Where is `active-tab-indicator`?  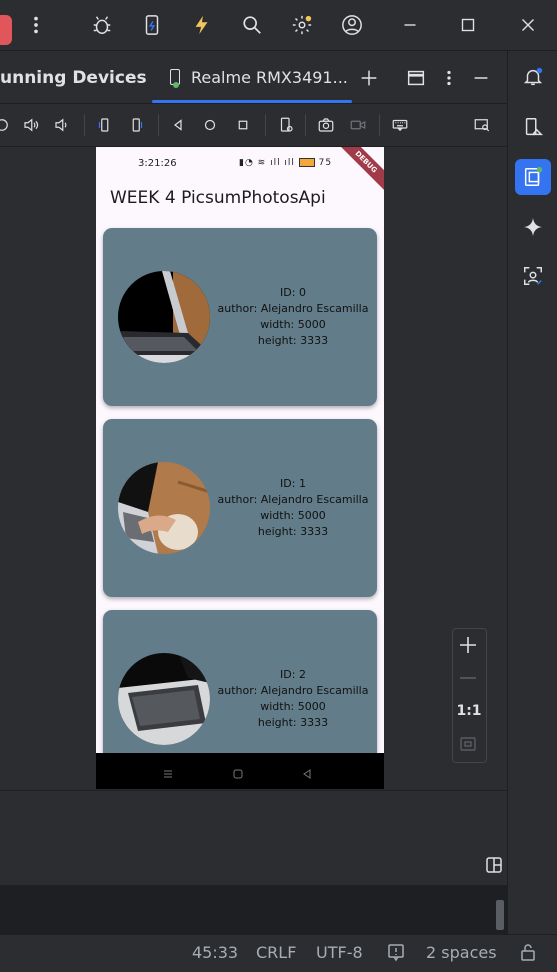 active-tab-indicator is located at coordinates (252, 101).